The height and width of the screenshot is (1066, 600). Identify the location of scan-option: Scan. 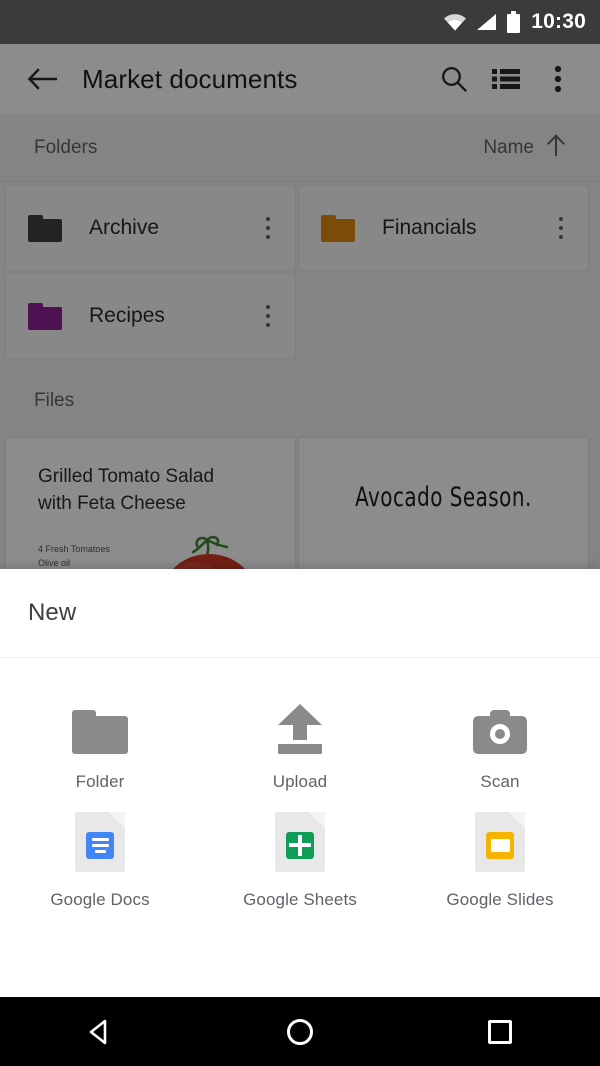
(500, 743).